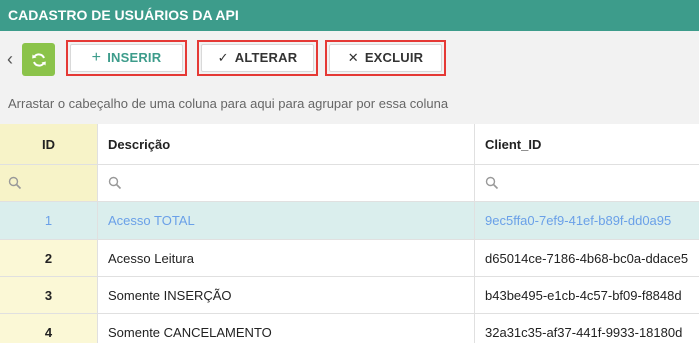 Image resolution: width=699 pixels, height=343 pixels. Describe the element at coordinates (584, 332) in the screenshot. I see `cell-client-id: 32a31c35-af37-441f-9933-18180d` at that location.